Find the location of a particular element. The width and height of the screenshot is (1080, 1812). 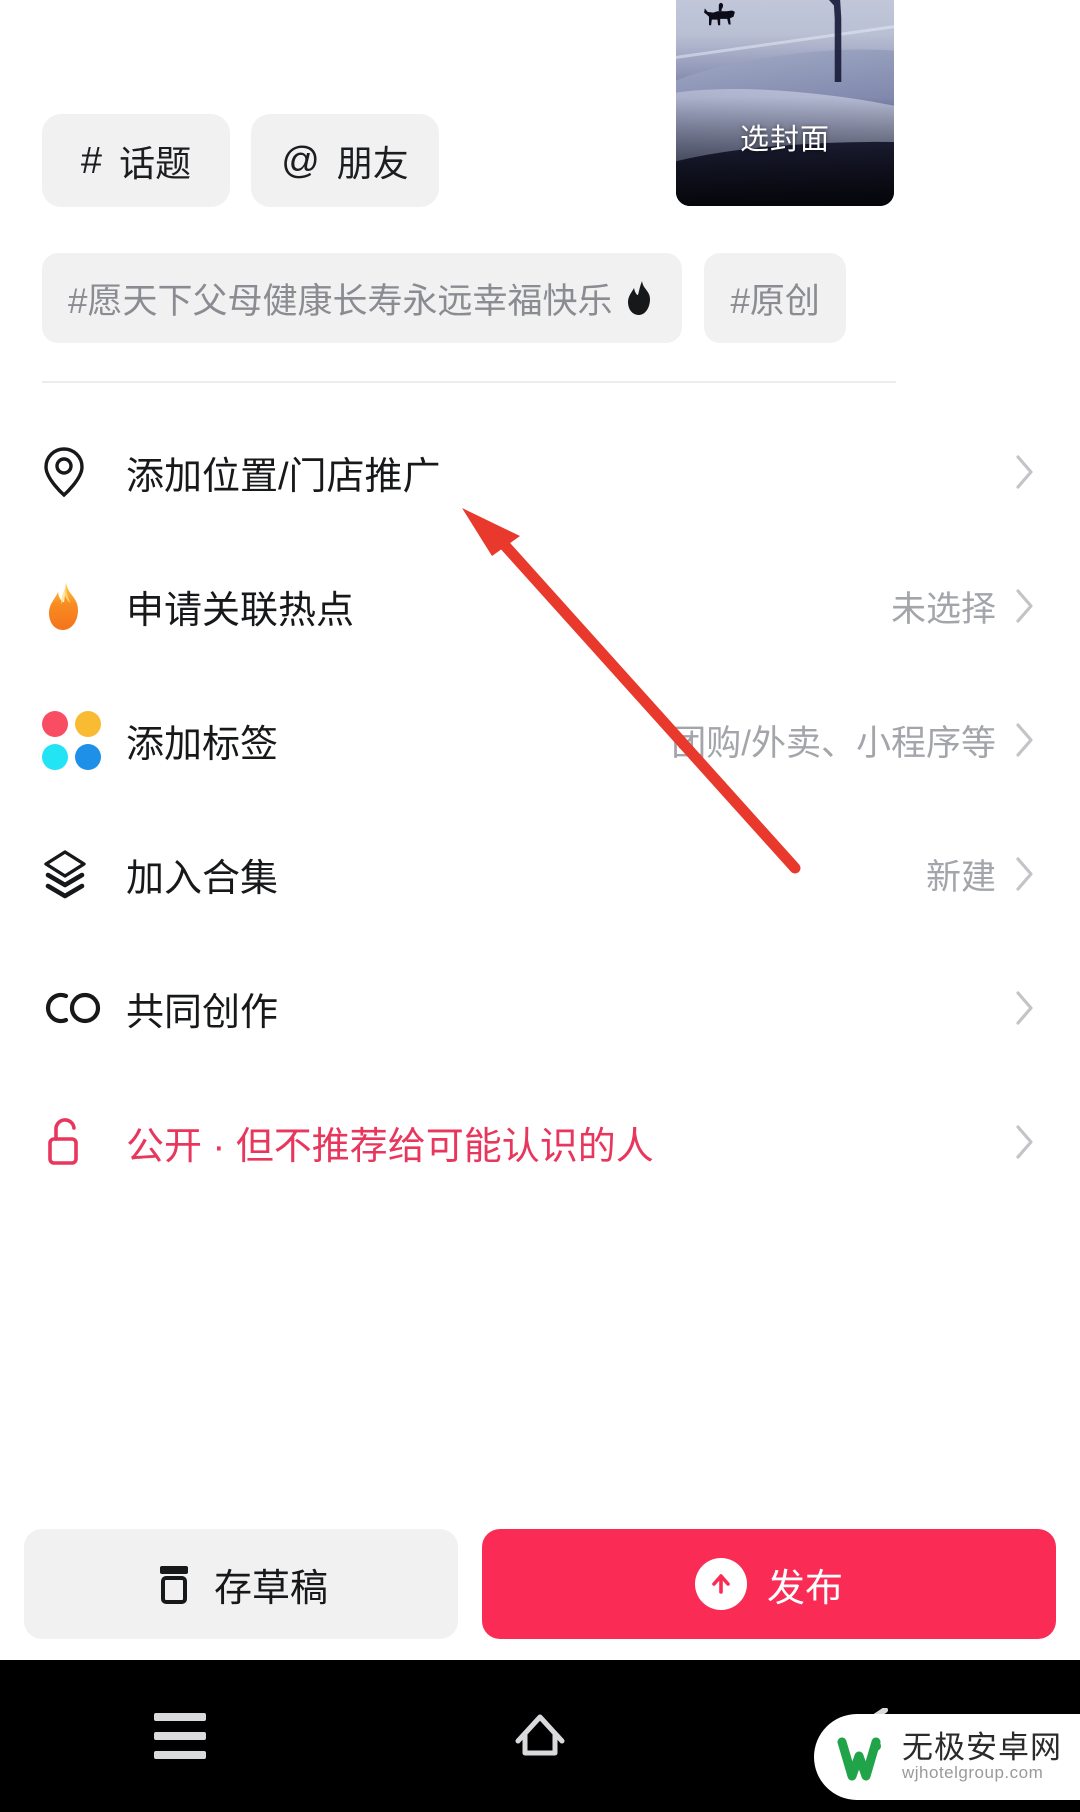

android-navigation-bar: 无极安卓网 wjhotelgroup.com is located at coordinates (540, 1736).